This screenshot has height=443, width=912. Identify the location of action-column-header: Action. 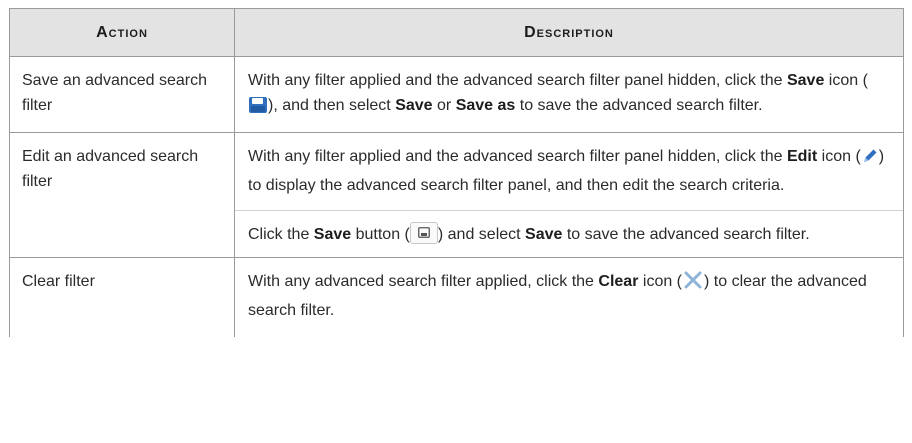
(122, 32).